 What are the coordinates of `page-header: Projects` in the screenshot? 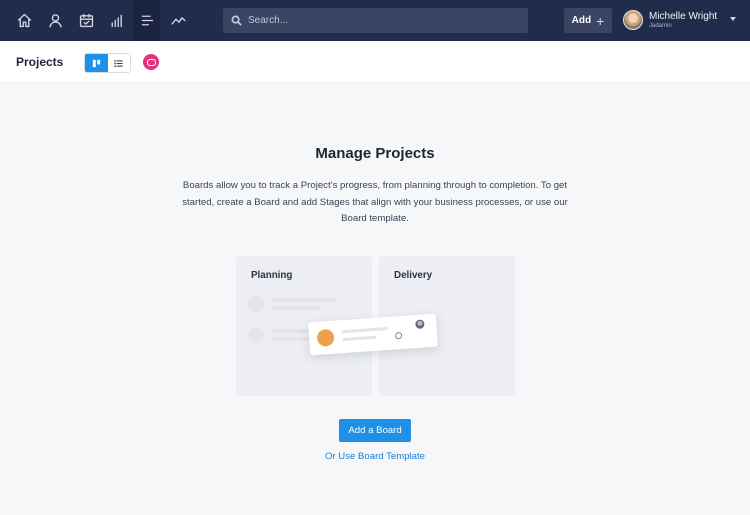 It's located at (375, 61).